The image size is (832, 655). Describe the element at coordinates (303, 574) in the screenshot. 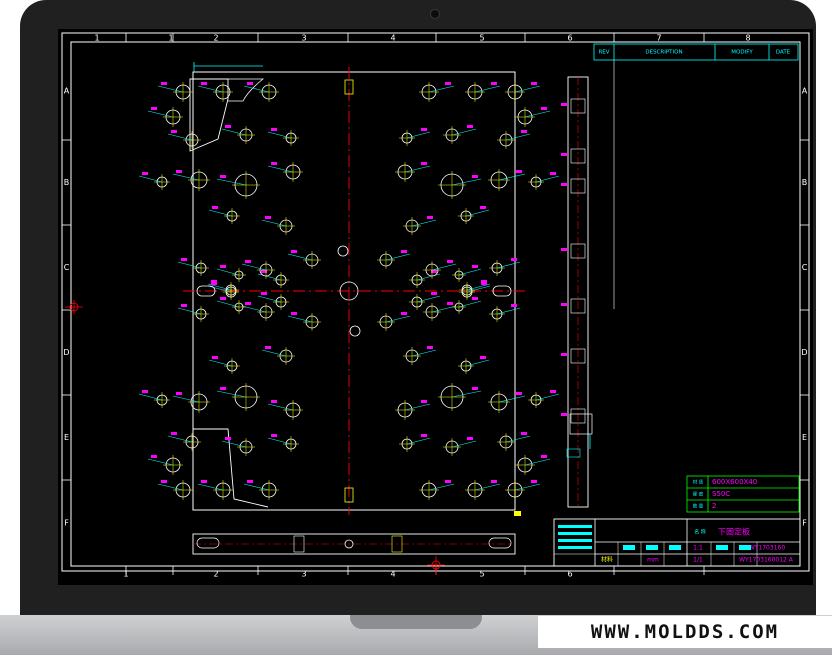

I see `column-number-bottom: 3` at that location.